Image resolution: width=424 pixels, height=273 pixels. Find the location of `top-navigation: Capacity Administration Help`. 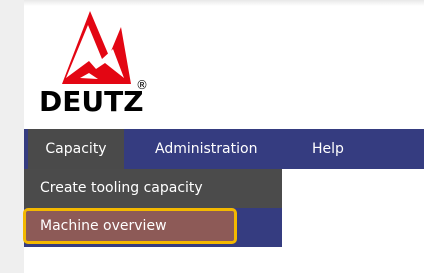

top-navigation: Capacity Administration Help is located at coordinates (224, 149).